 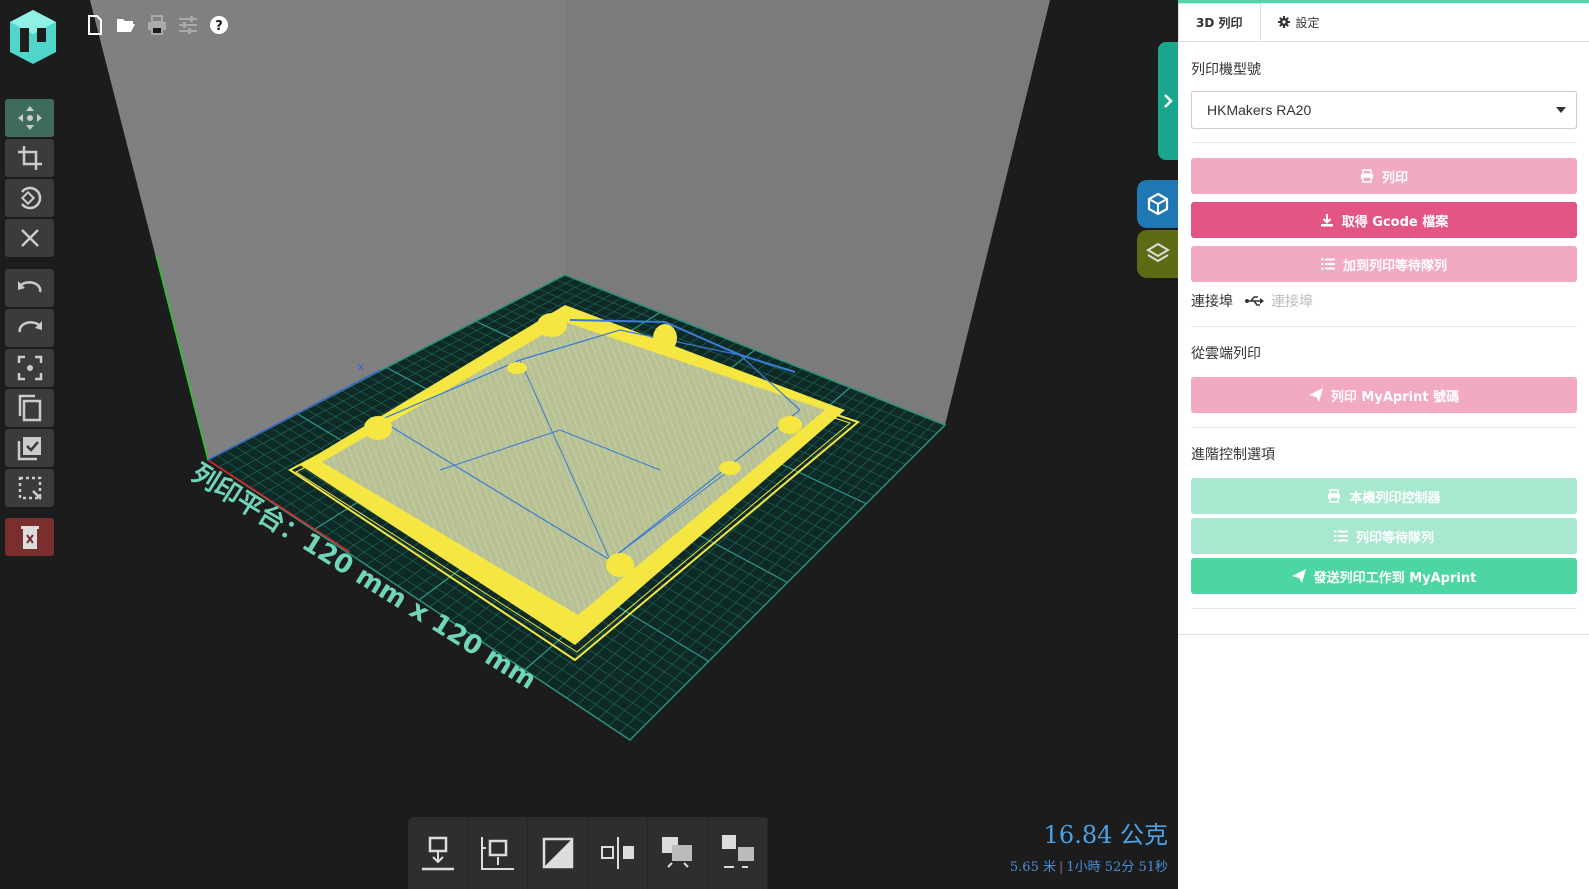 I want to click on get-gcode-label: 取得 Gcode 檔案, so click(x=1395, y=222).